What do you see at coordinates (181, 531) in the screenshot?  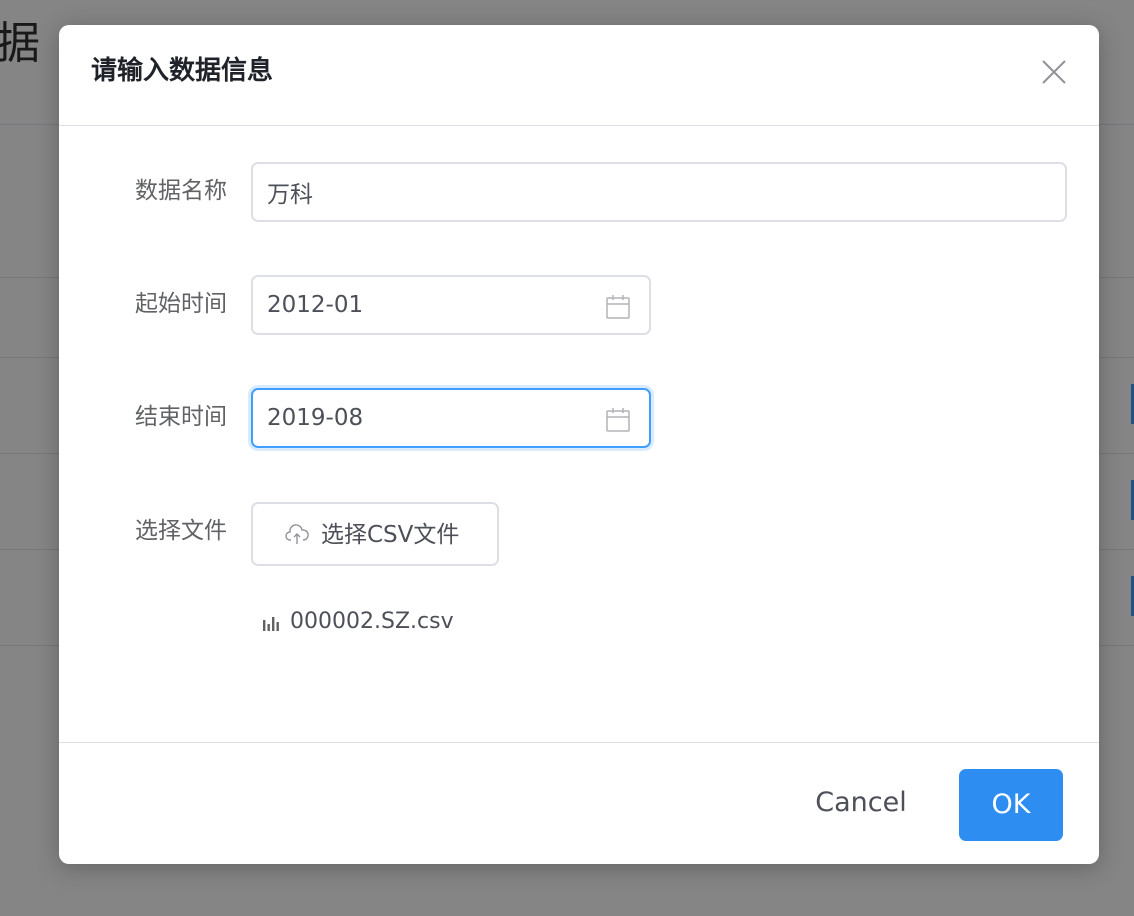 I see `file-label: 选择文件` at bounding box center [181, 531].